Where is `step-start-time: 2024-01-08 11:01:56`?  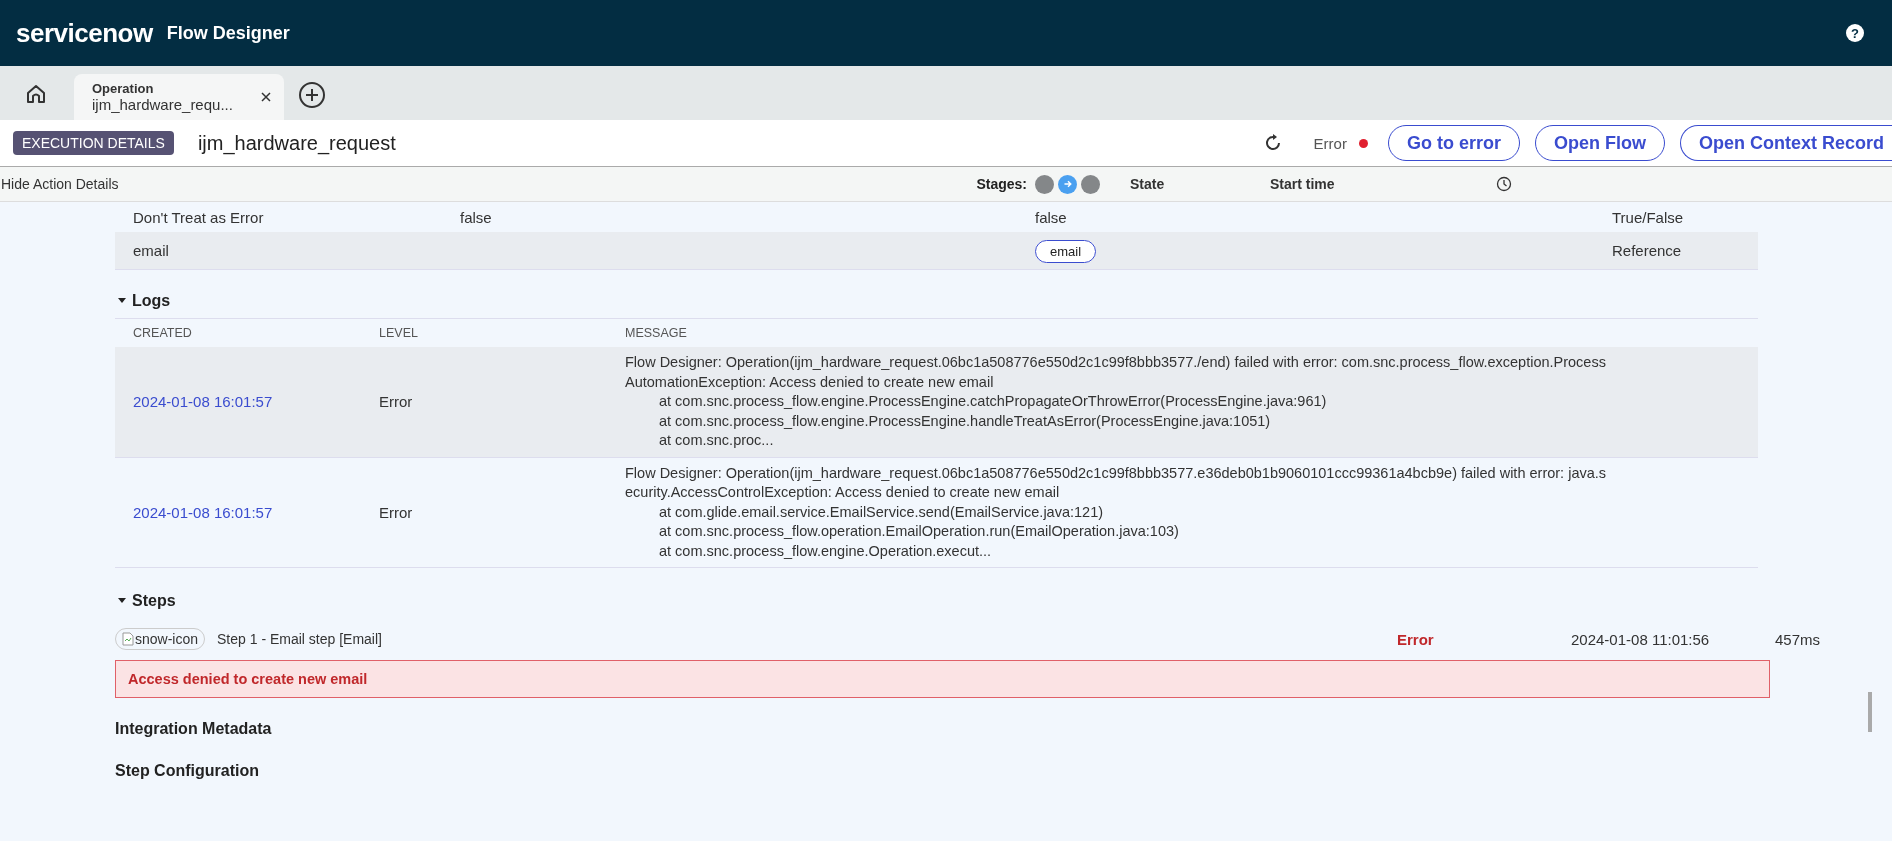 step-start-time: 2024-01-08 11:01:56 is located at coordinates (1641, 639).